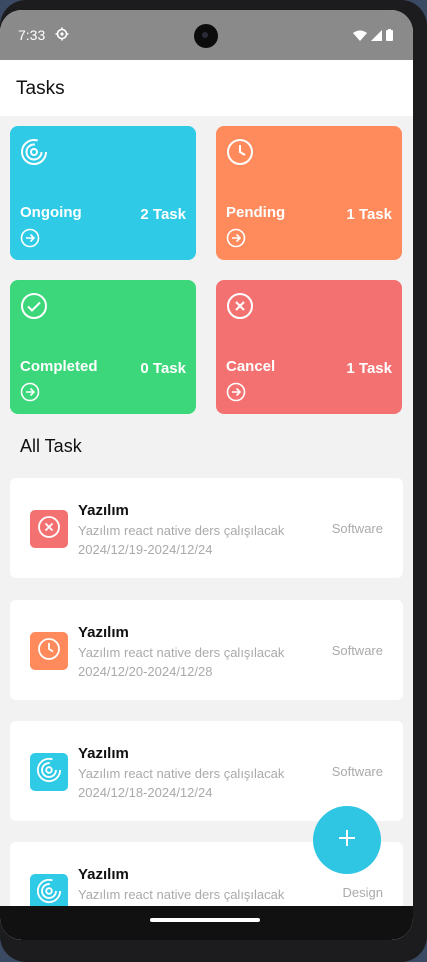  Describe the element at coordinates (40, 88) in the screenshot. I see `page-title: Tasks` at that location.